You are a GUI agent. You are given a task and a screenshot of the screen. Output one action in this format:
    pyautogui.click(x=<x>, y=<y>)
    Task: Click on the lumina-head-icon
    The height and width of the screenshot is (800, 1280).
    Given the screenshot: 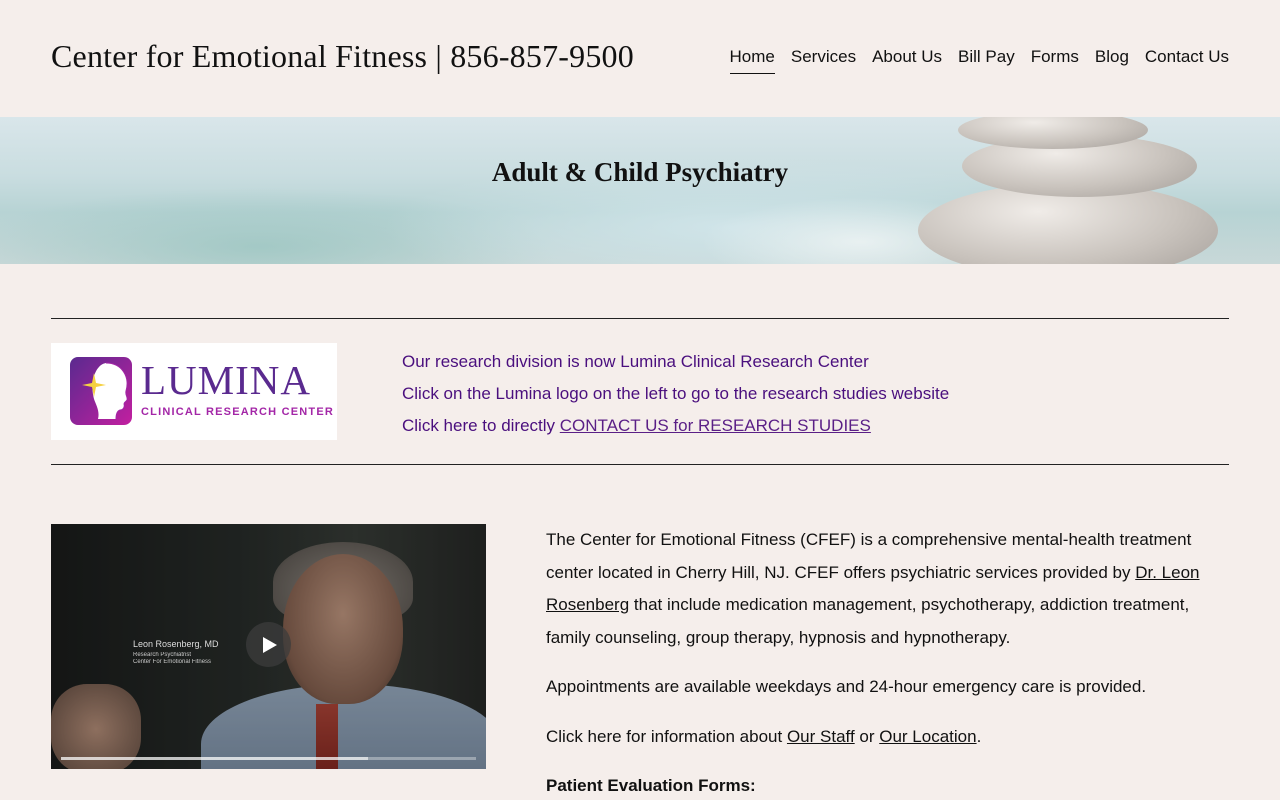 What is the action you would take?
    pyautogui.click(x=101, y=391)
    